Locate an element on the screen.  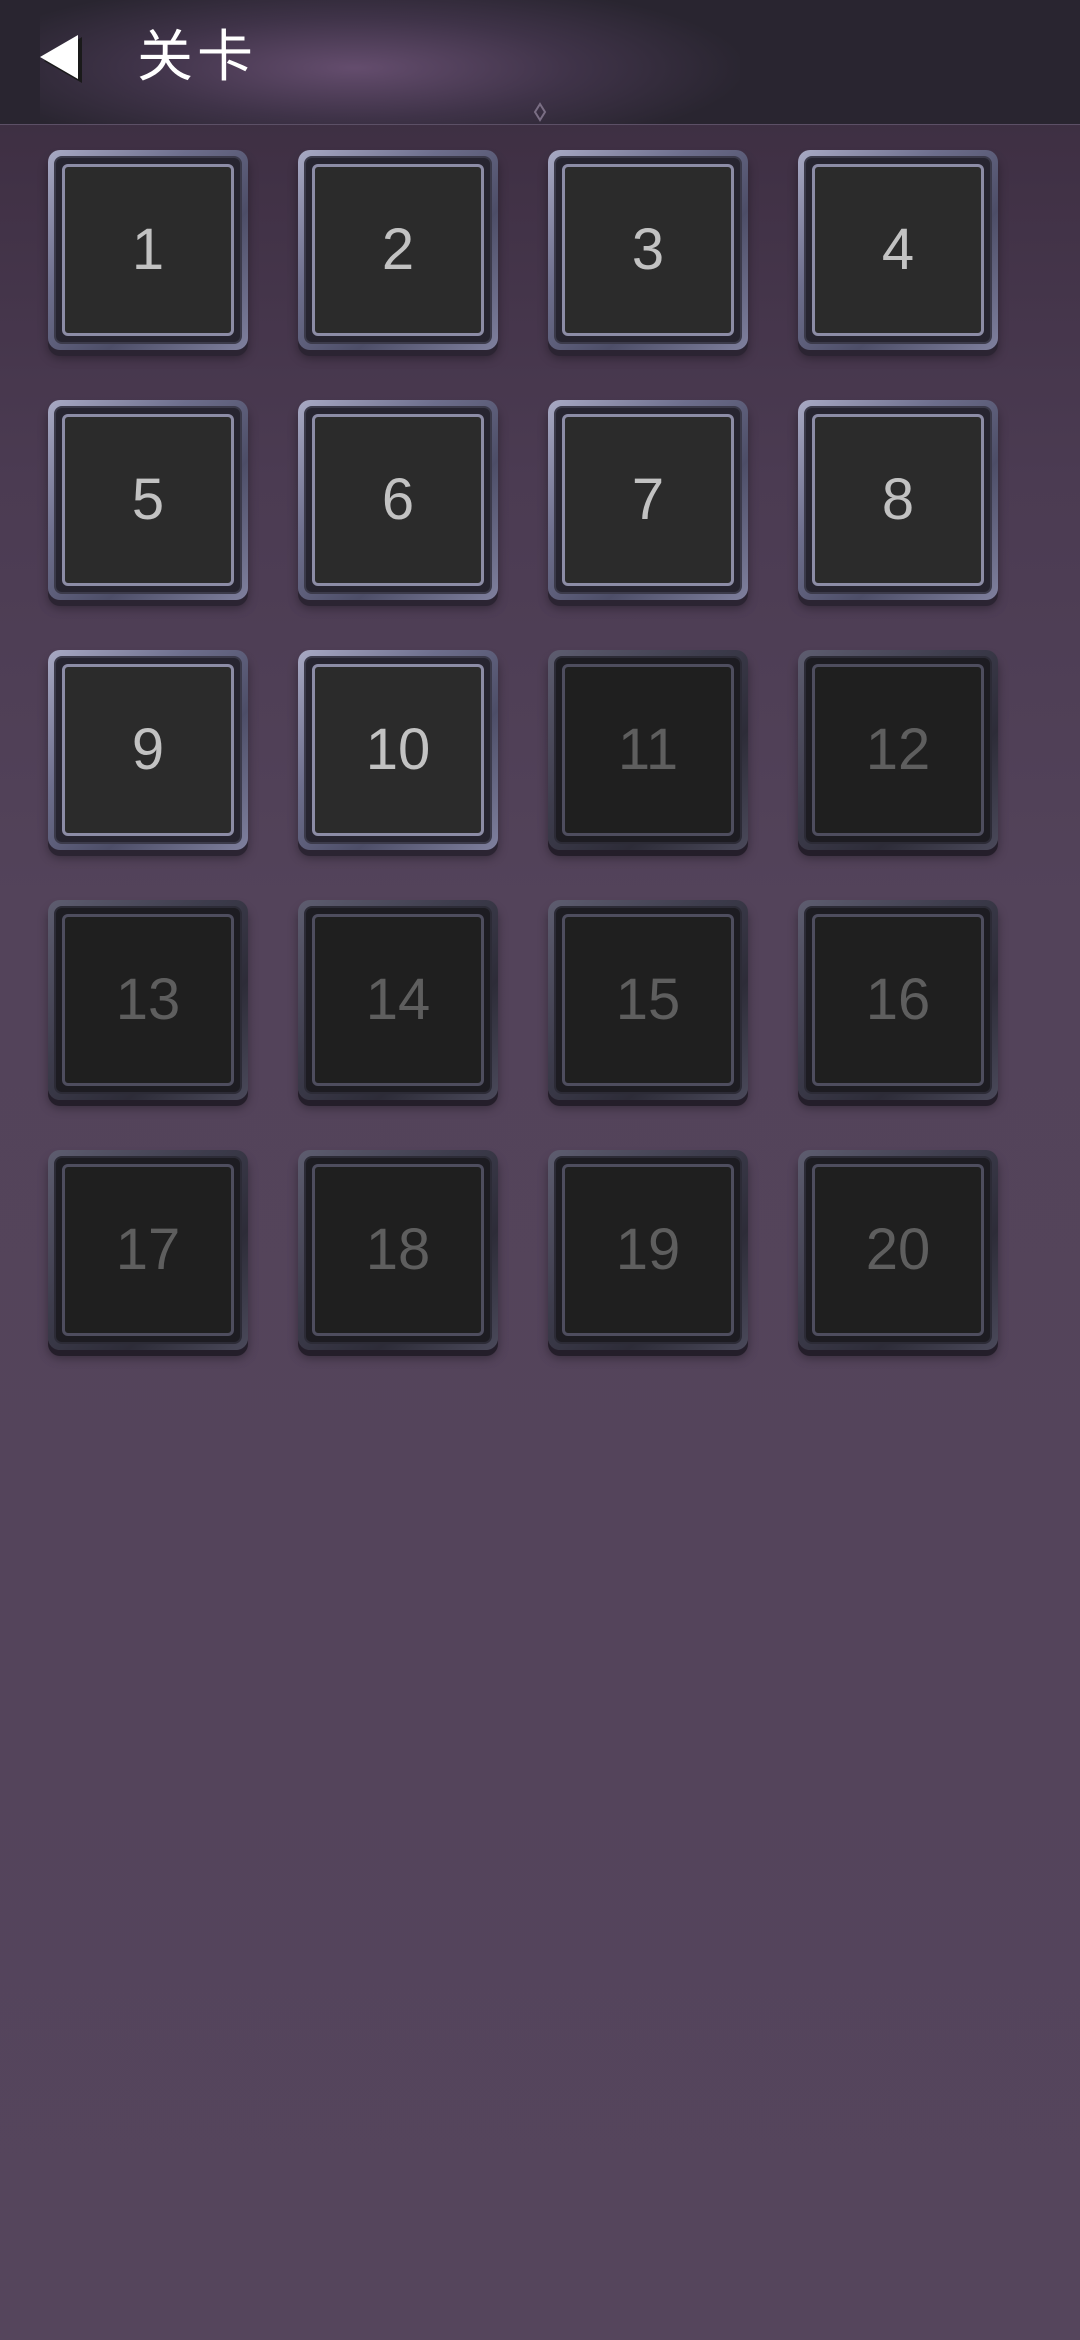
level-tile-frame: 10 is located at coordinates (398, 750).